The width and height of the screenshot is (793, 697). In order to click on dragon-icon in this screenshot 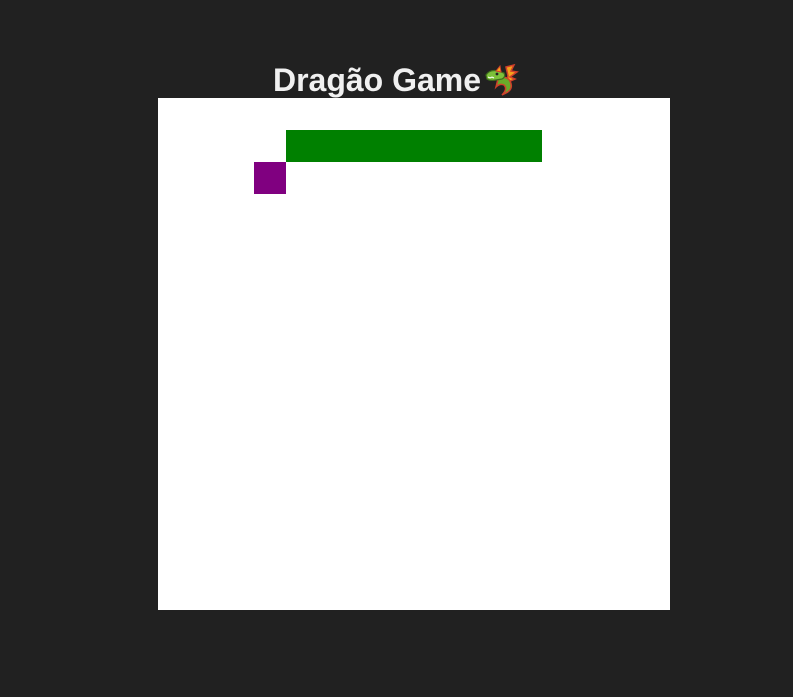, I will do `click(502, 80)`.